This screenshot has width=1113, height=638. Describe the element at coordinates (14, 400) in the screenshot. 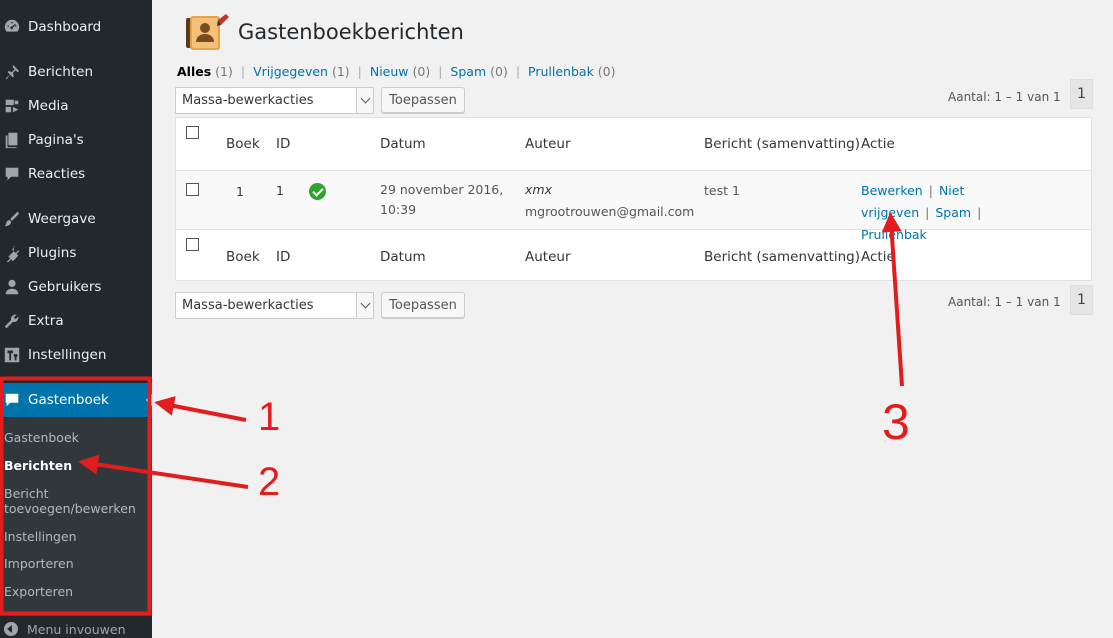

I see `speech-bubble-icon` at that location.